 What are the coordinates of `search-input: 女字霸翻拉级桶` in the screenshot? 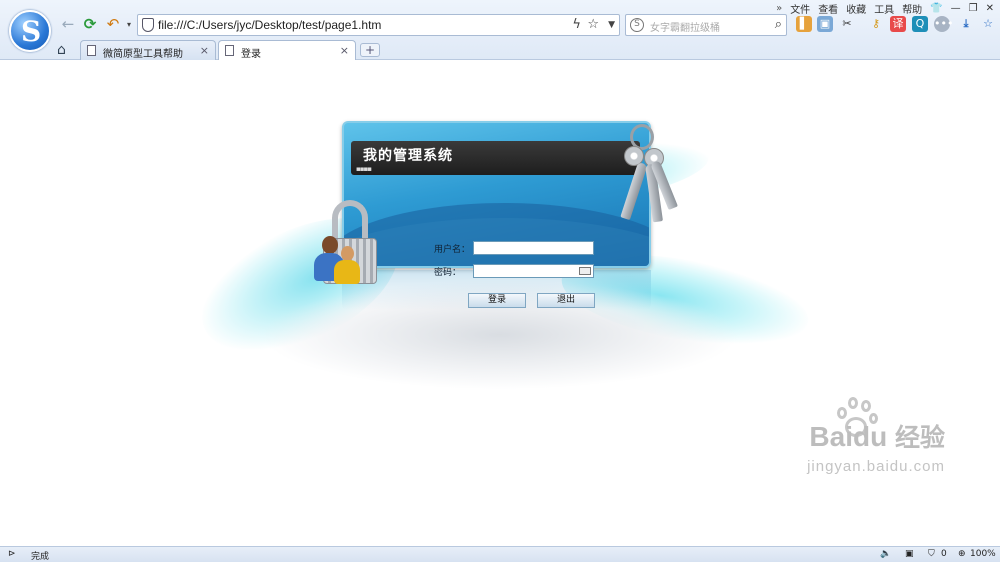 It's located at (685, 26).